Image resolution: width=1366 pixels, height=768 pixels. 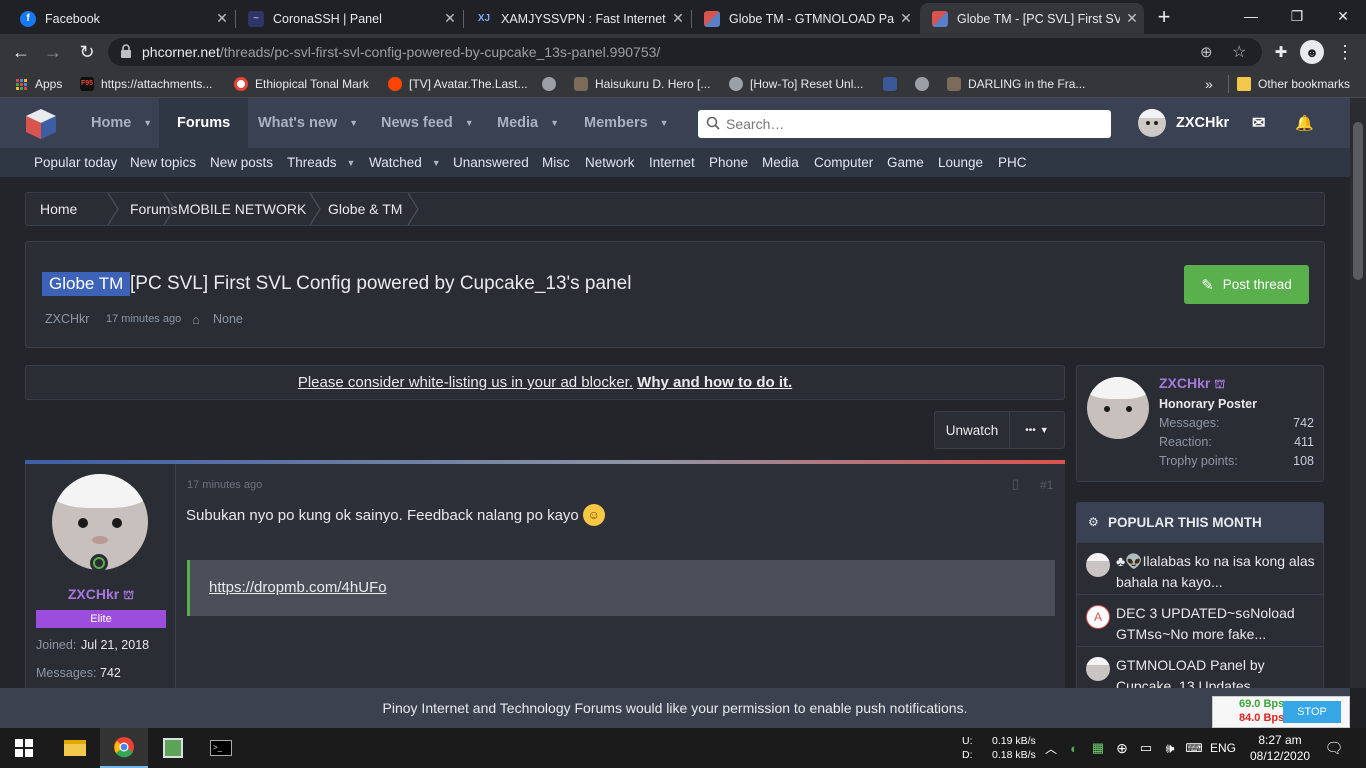 I want to click on thread-tags: None, so click(x=228, y=319).